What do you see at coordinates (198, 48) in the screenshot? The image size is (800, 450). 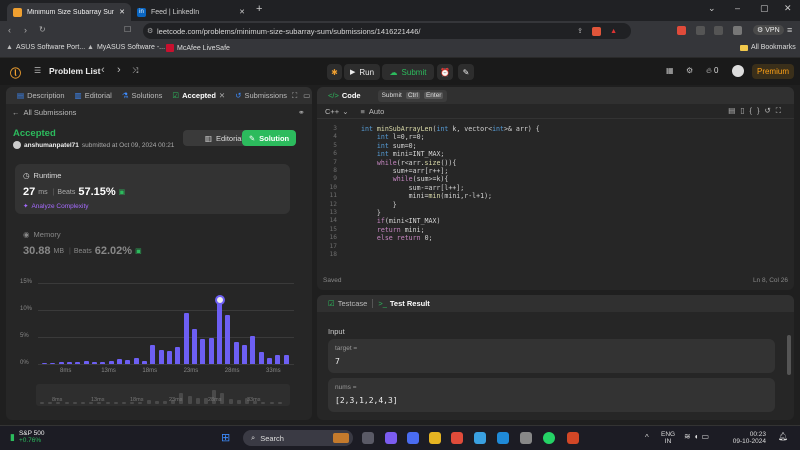 I see `bookmark-mcafee: McAfee LiveSafe` at bounding box center [198, 48].